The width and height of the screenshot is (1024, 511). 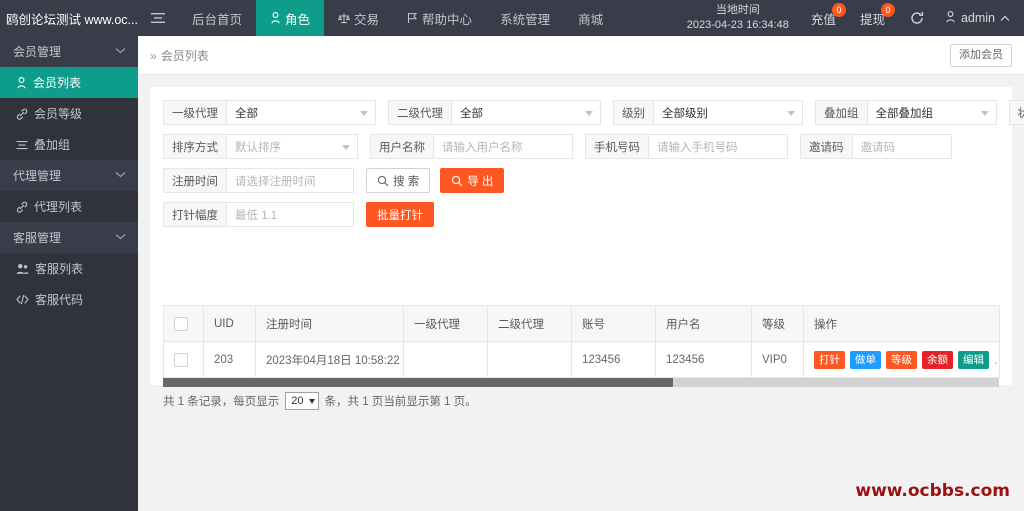 What do you see at coordinates (823, 18) in the screenshot?
I see `recharge-button: 充值 0` at bounding box center [823, 18].